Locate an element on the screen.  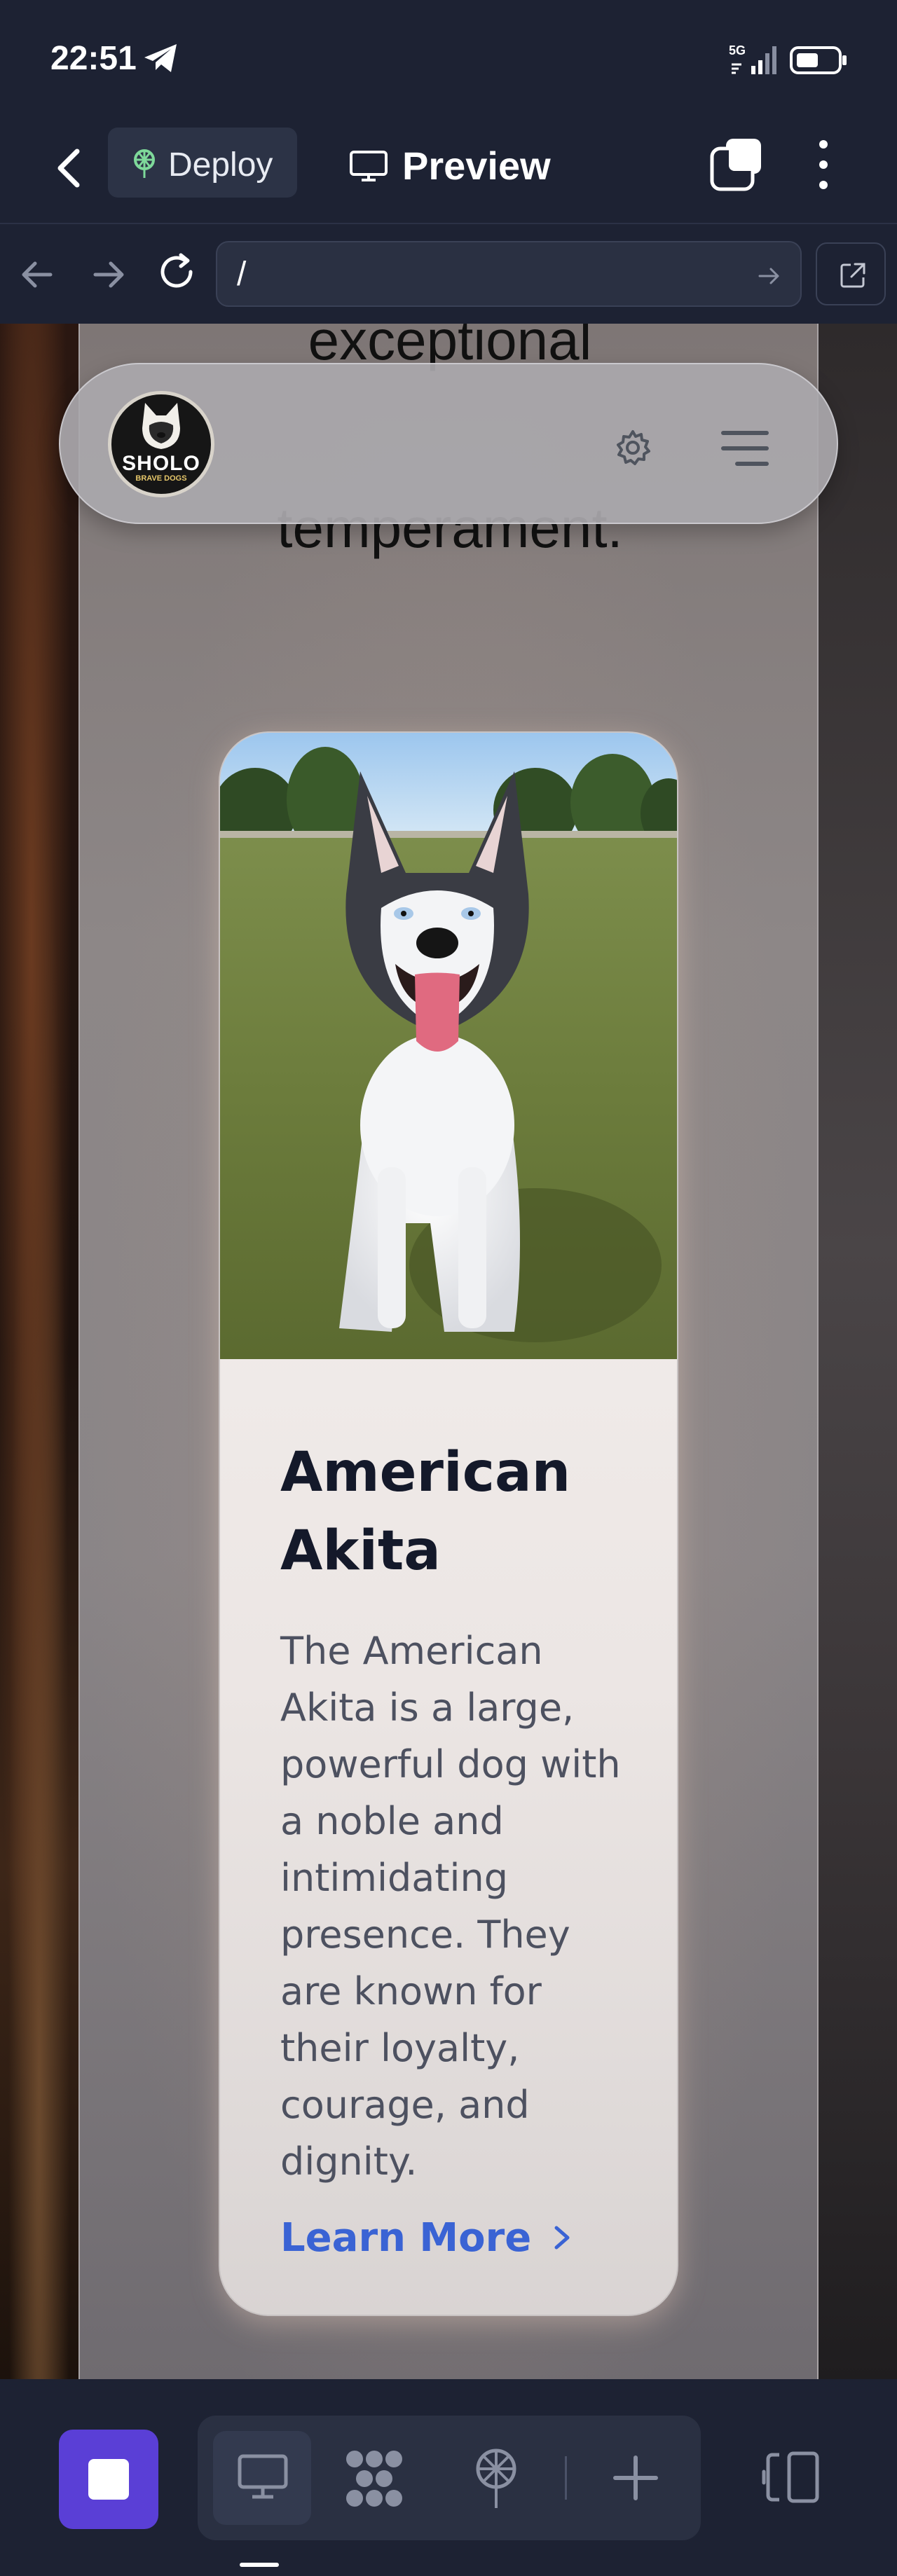
reload-icon is located at coordinates (178, 272).